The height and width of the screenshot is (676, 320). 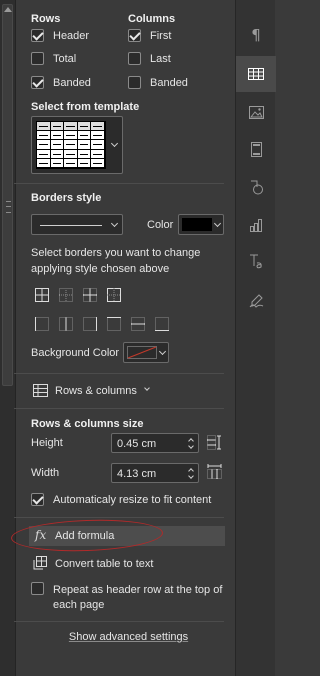 I want to click on border-color-picker, so click(x=201, y=224).